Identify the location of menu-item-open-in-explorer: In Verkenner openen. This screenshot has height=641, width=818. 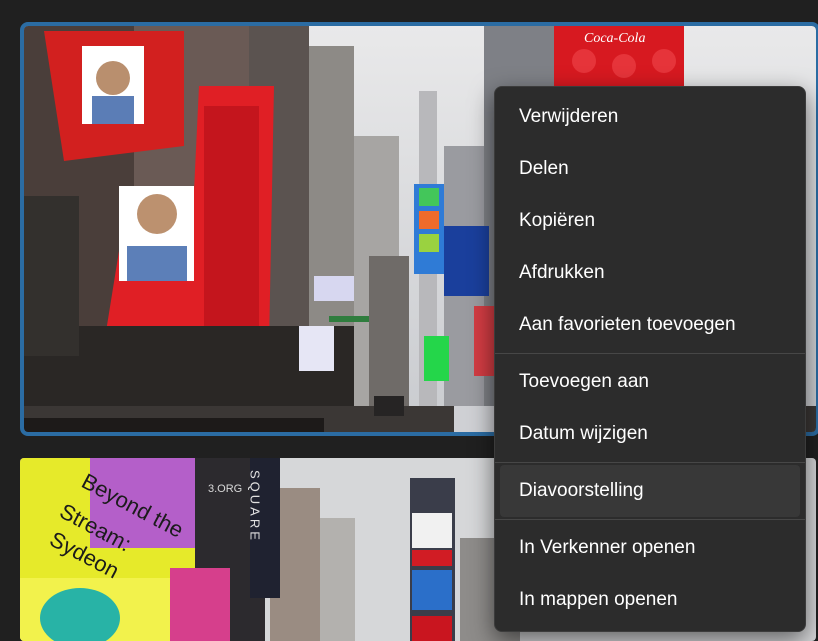
(650, 548).